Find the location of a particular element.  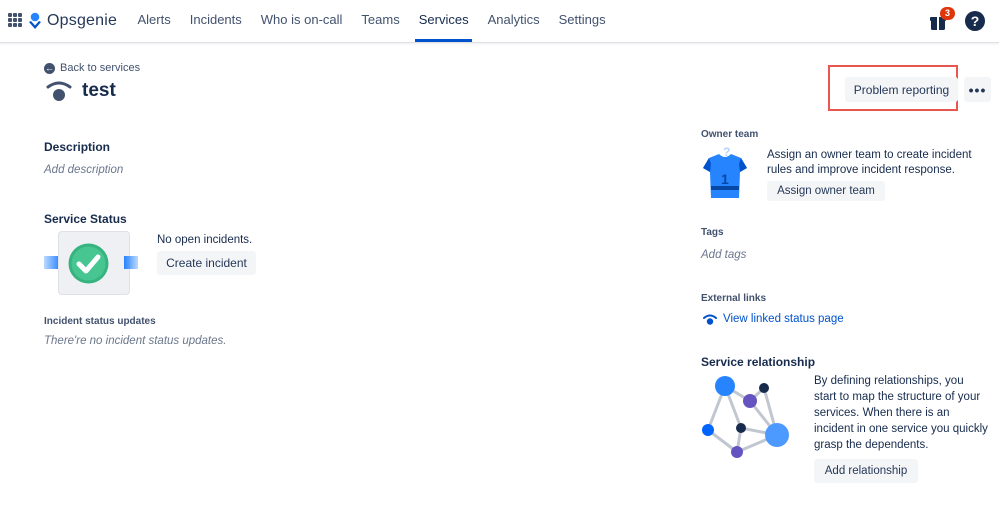

help-icon: ? is located at coordinates (975, 21).